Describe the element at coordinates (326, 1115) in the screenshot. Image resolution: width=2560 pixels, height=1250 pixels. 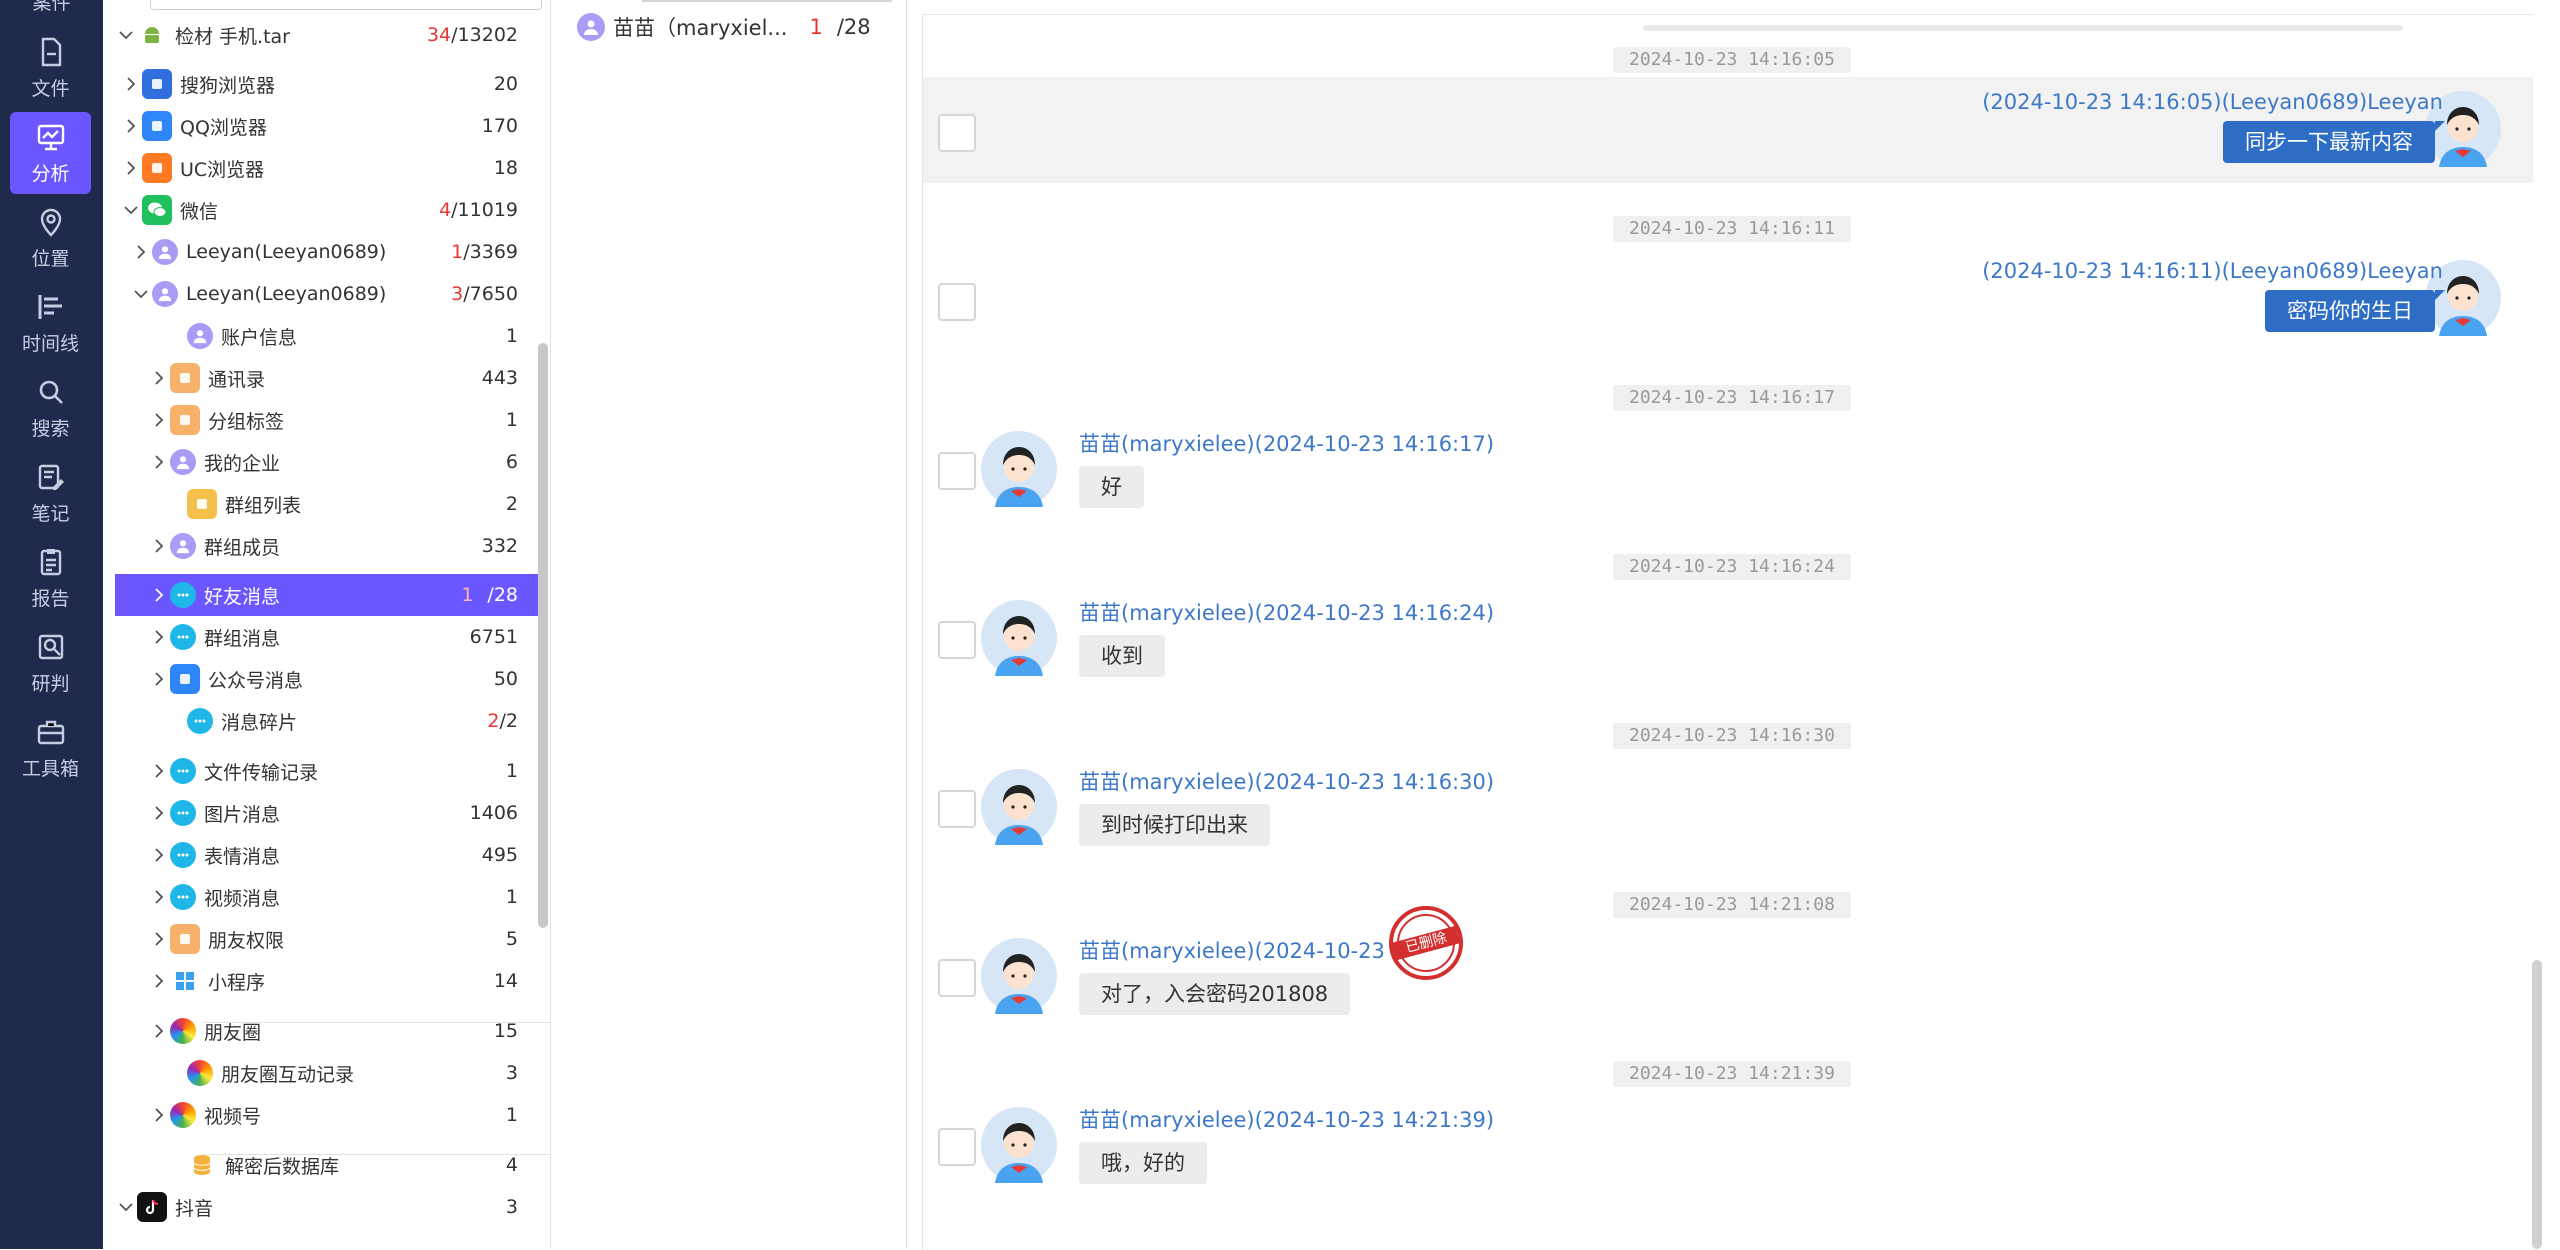
I see `tree-item: 视频号 1` at that location.